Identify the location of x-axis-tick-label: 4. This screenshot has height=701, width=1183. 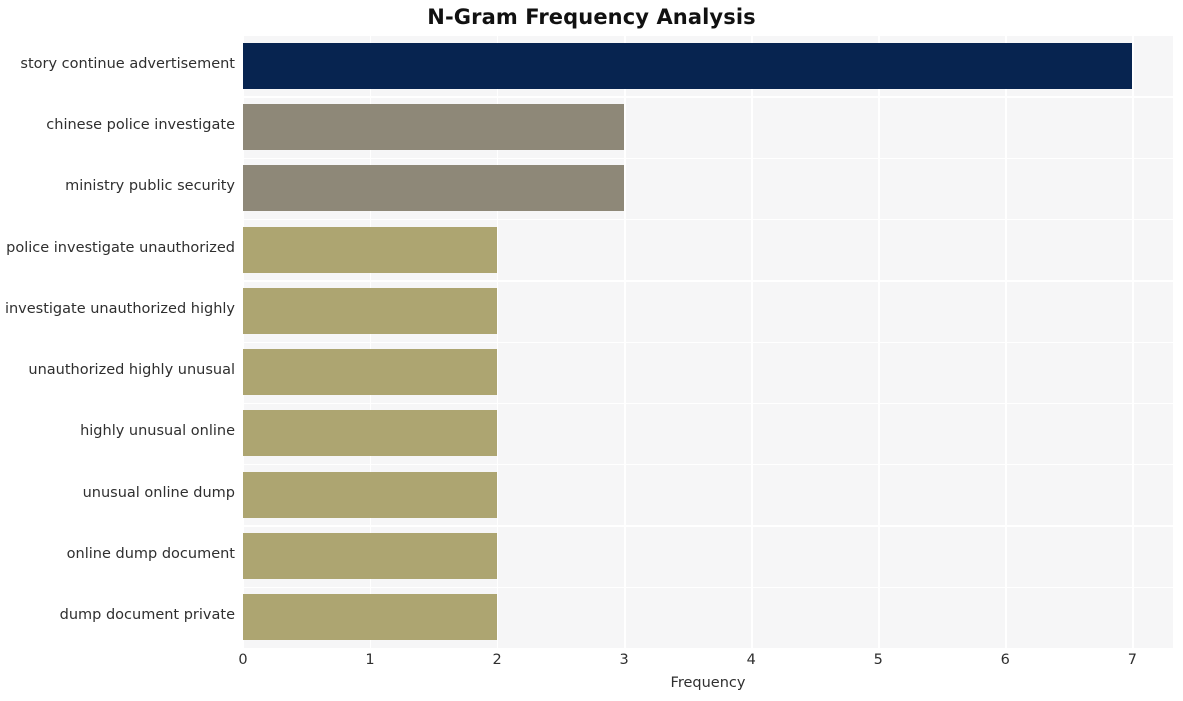
(751, 660).